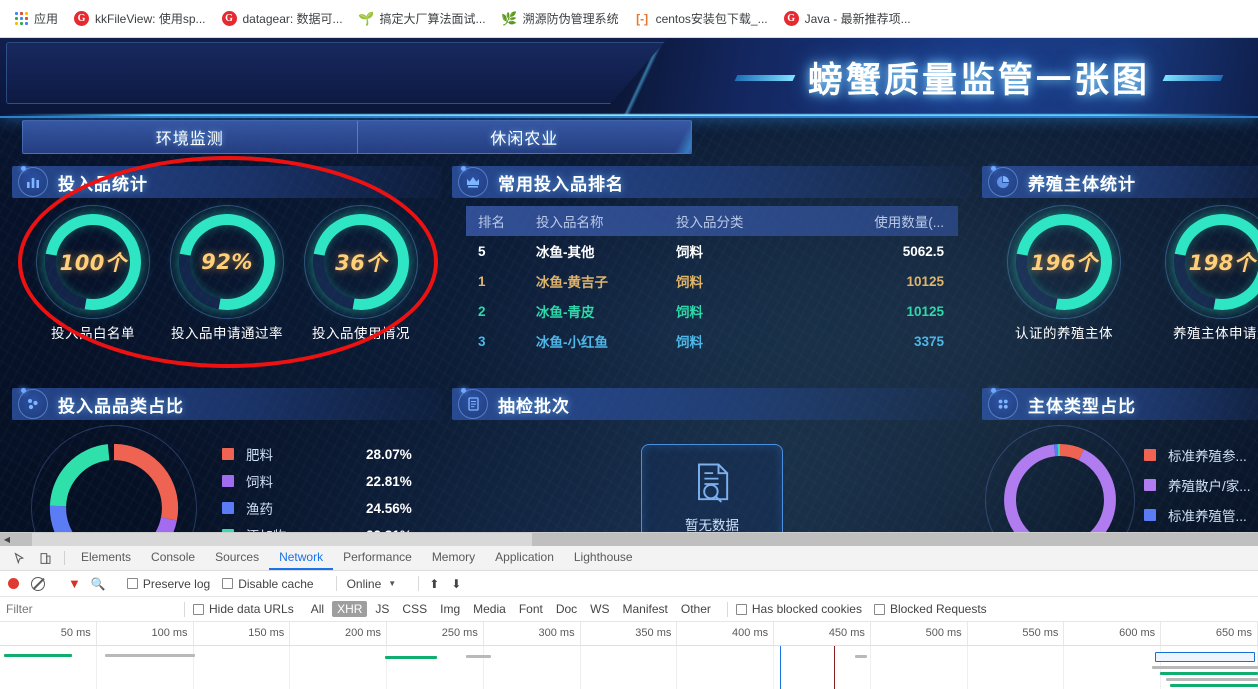  Describe the element at coordinates (317, 609) in the screenshot. I see `type-filter-all: All` at that location.